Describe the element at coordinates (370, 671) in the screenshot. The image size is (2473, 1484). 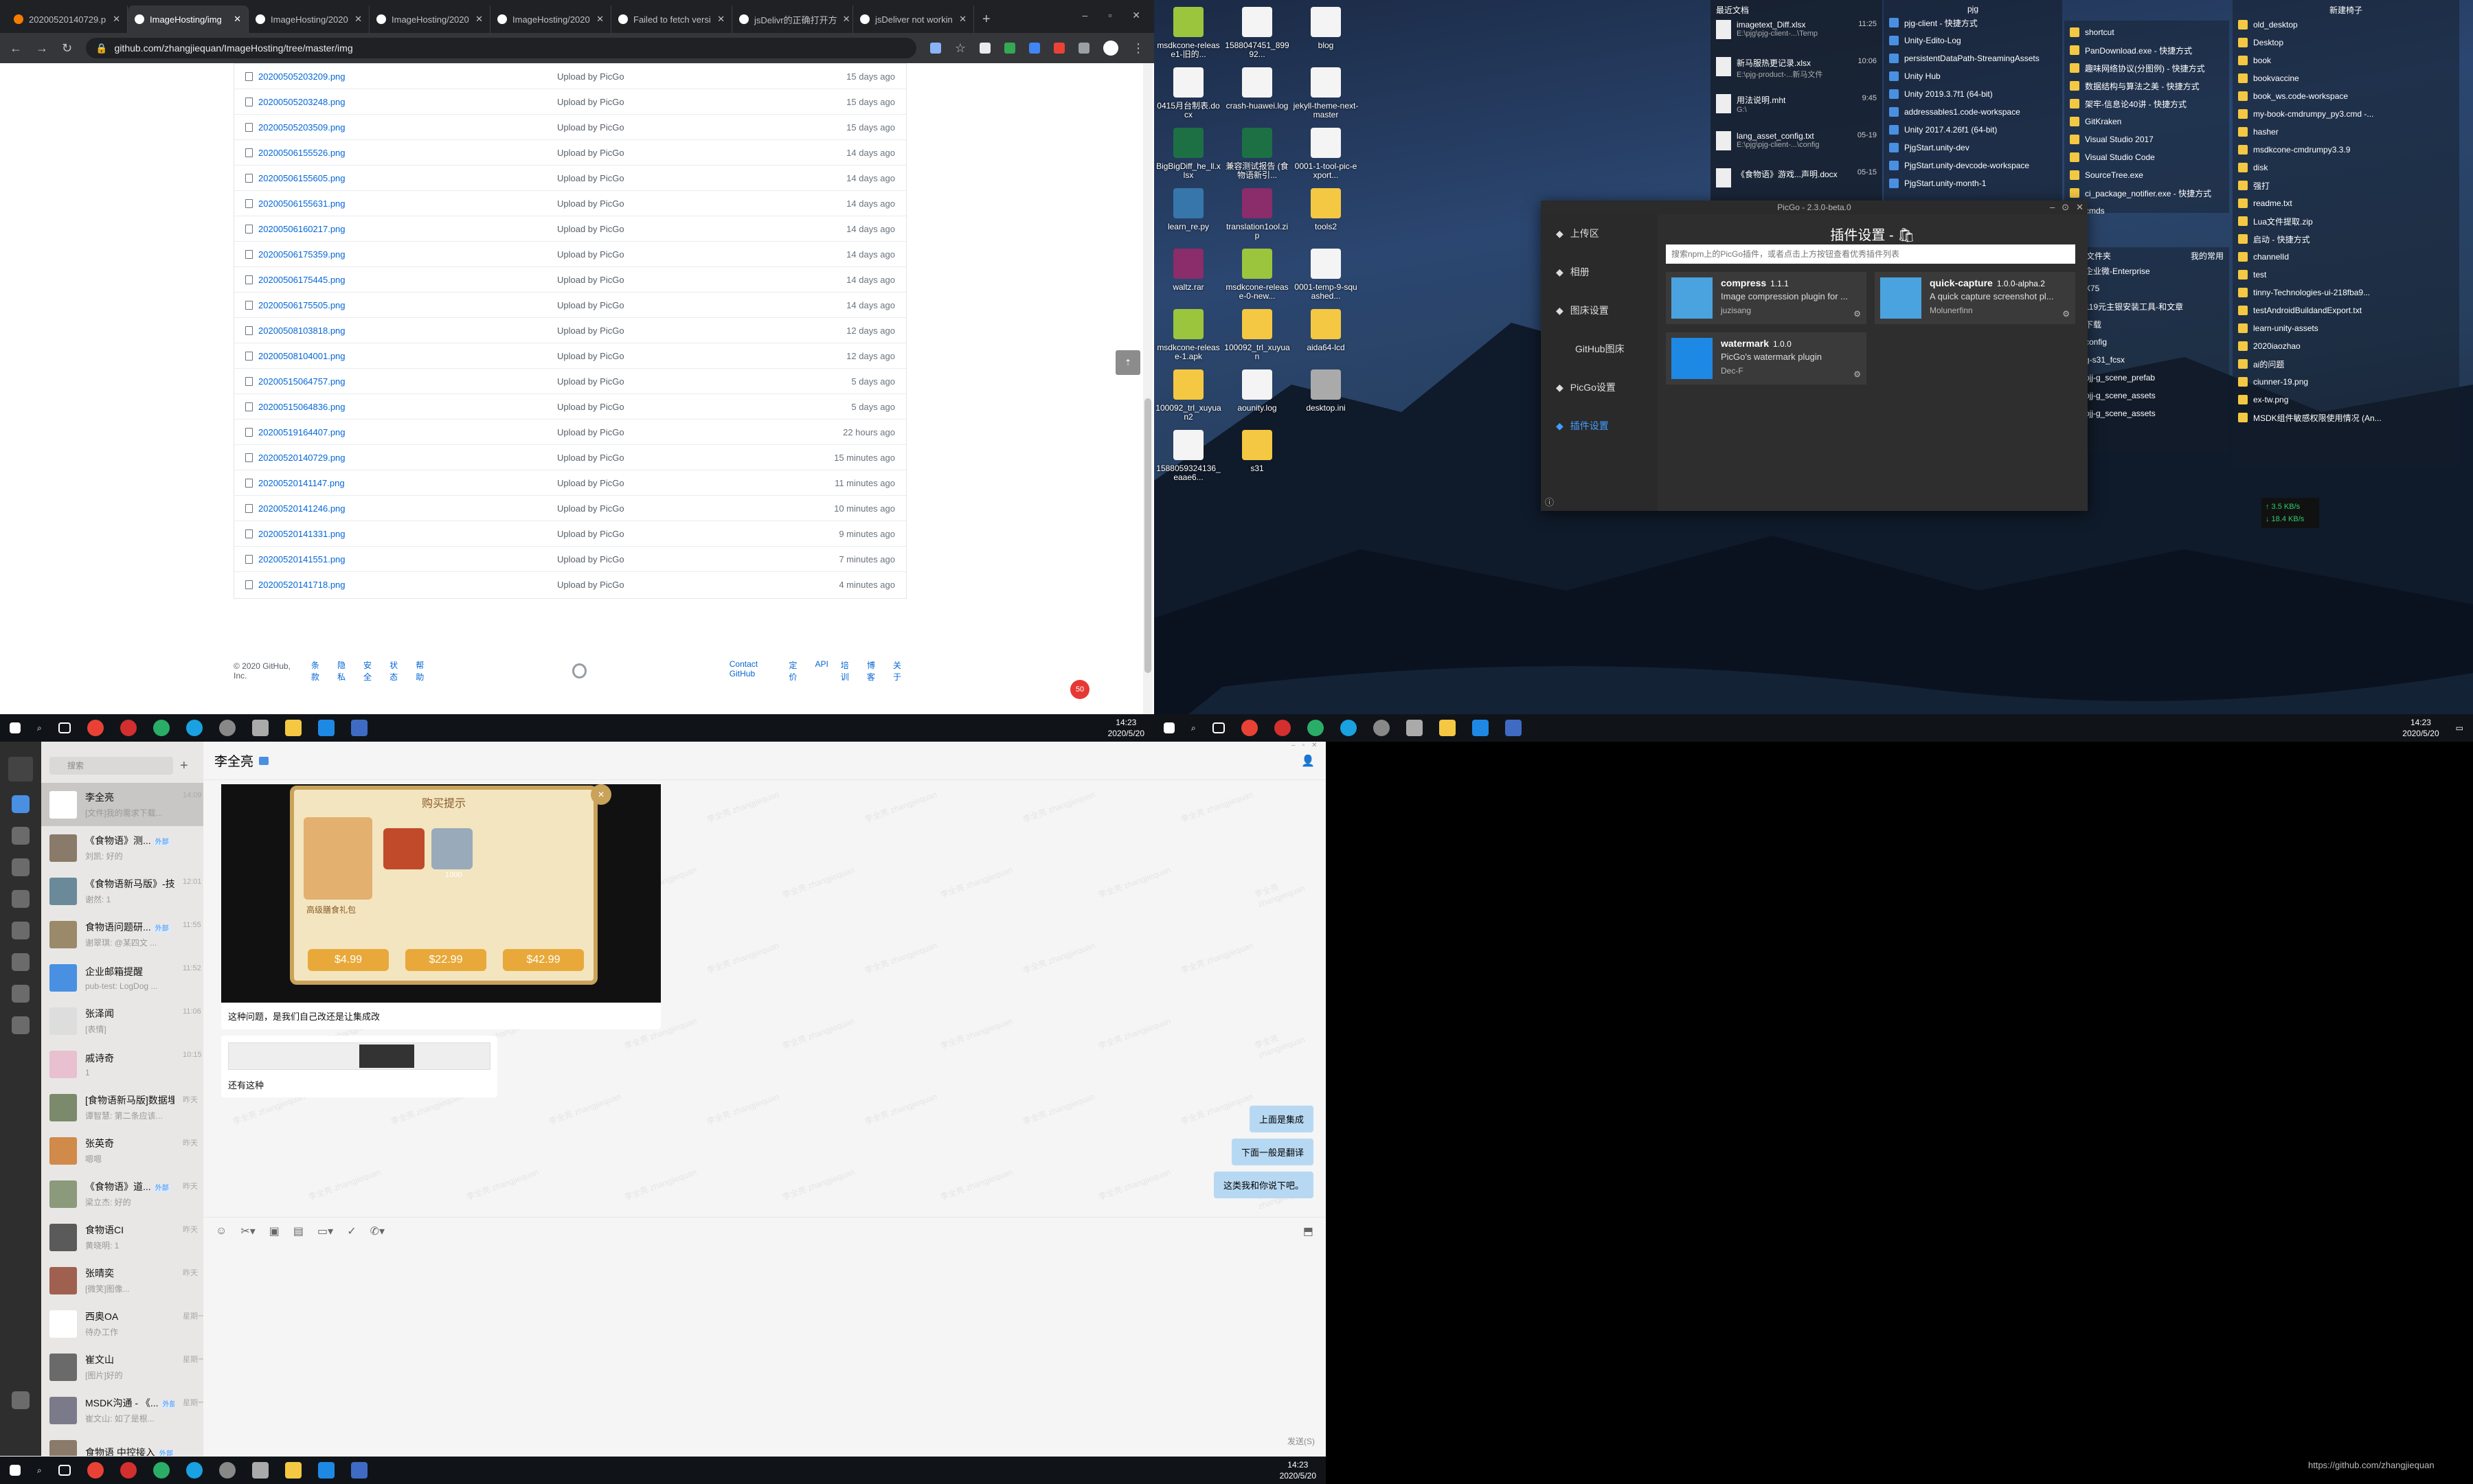
I see `footer-link: 安全` at that location.